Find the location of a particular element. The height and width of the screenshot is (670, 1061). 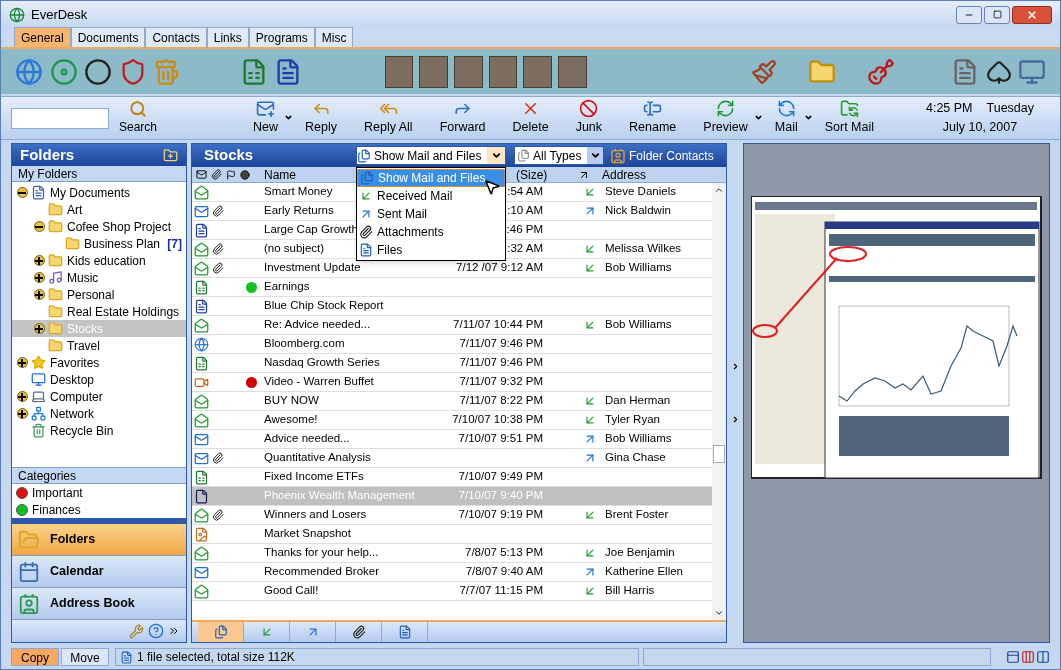

tree-item: Desktop is located at coordinates (99, 379).